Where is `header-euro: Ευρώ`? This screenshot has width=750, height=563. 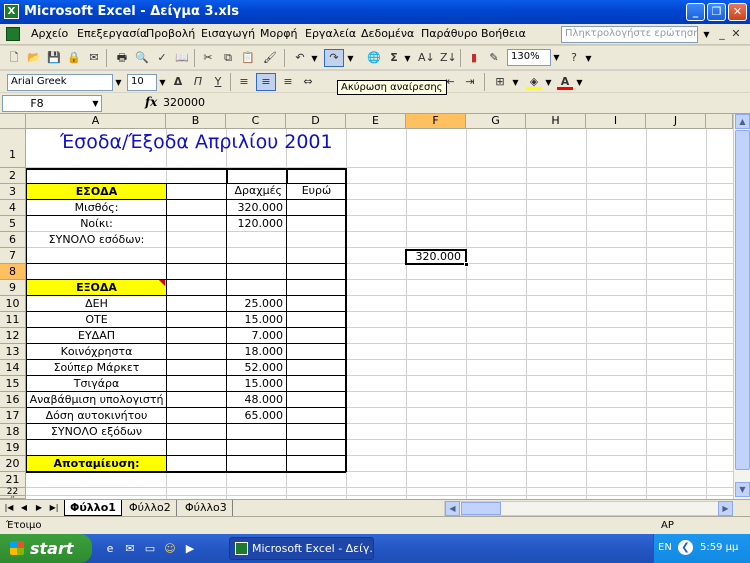 header-euro: Ευρώ is located at coordinates (316, 192).